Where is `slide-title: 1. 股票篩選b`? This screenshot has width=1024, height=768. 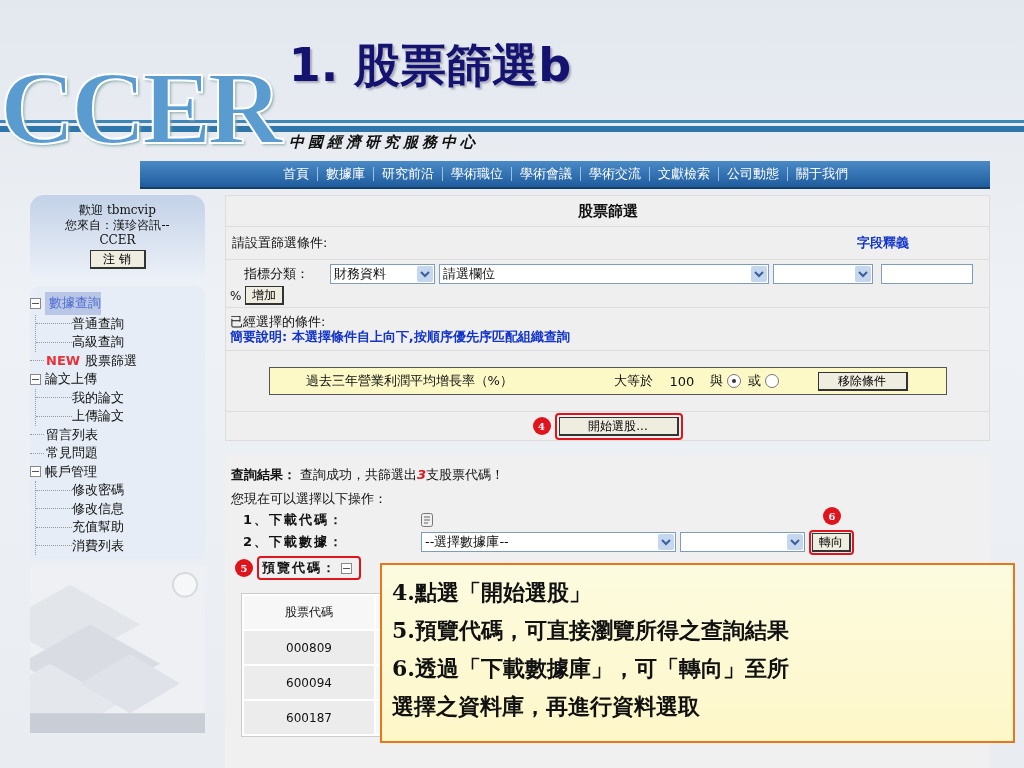 slide-title: 1. 股票篩選b is located at coordinates (430, 65).